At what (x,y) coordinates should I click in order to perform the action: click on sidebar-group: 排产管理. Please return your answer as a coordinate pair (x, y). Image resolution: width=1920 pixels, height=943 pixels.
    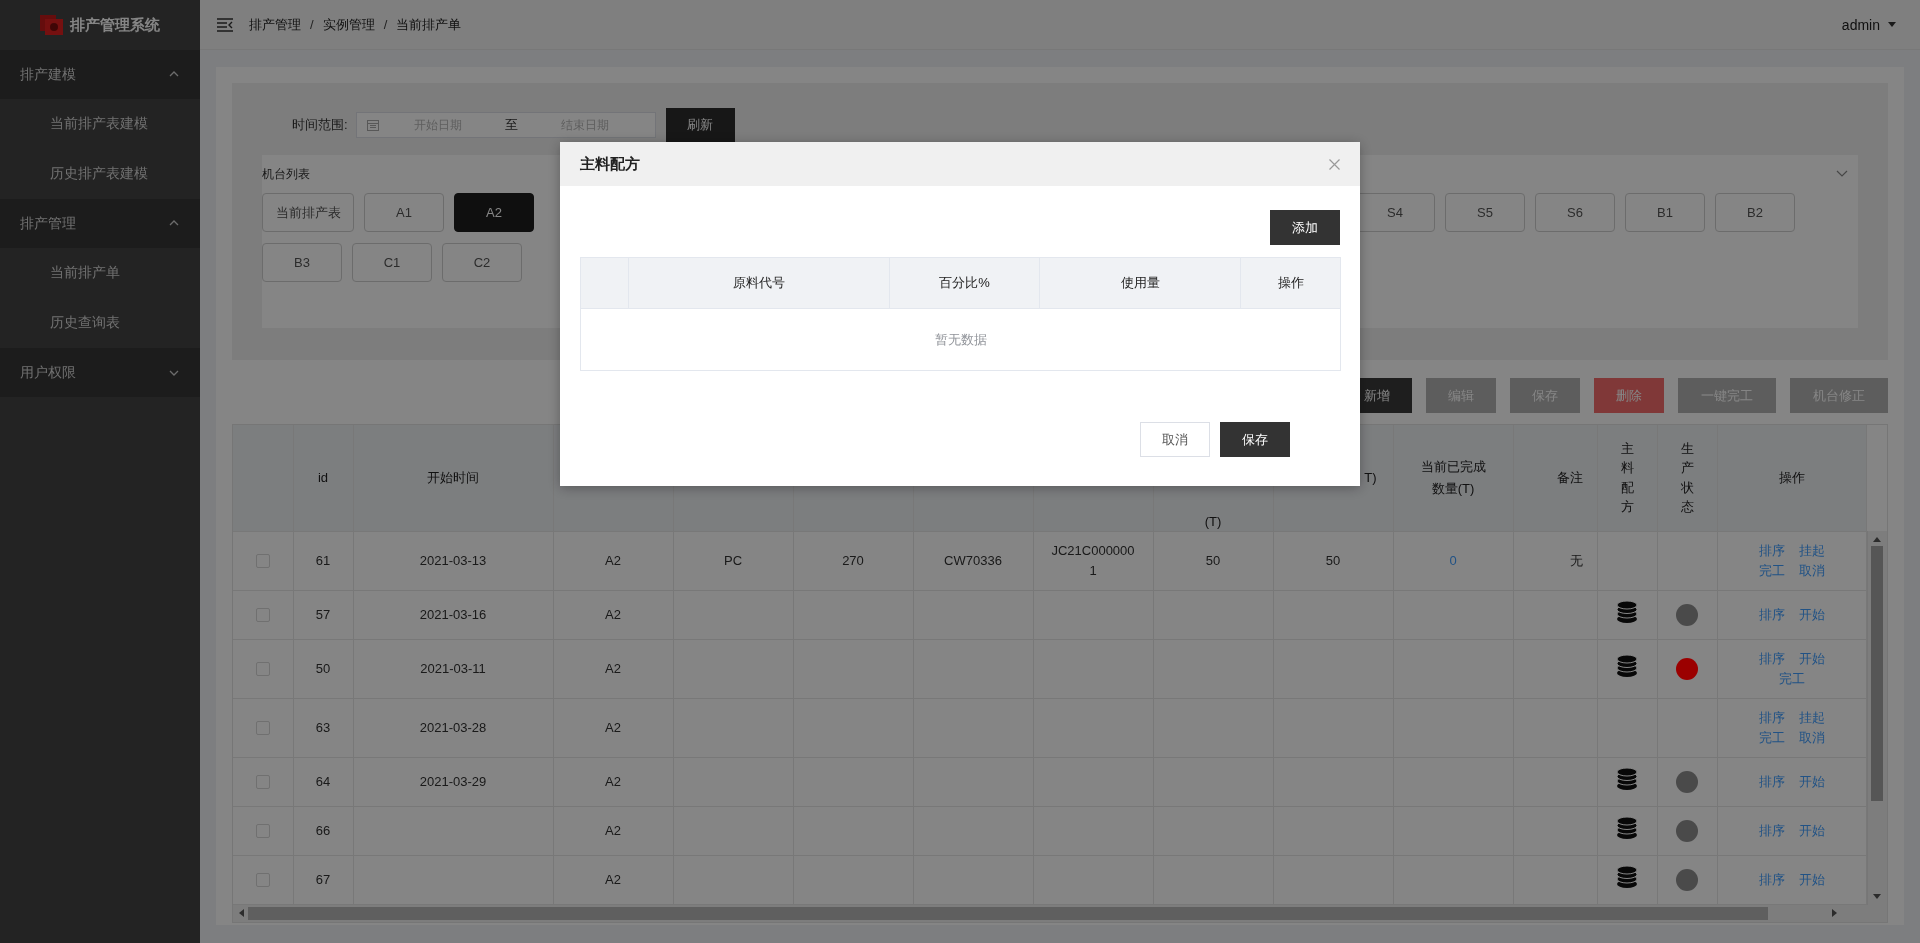
    Looking at the image, I should click on (100, 223).